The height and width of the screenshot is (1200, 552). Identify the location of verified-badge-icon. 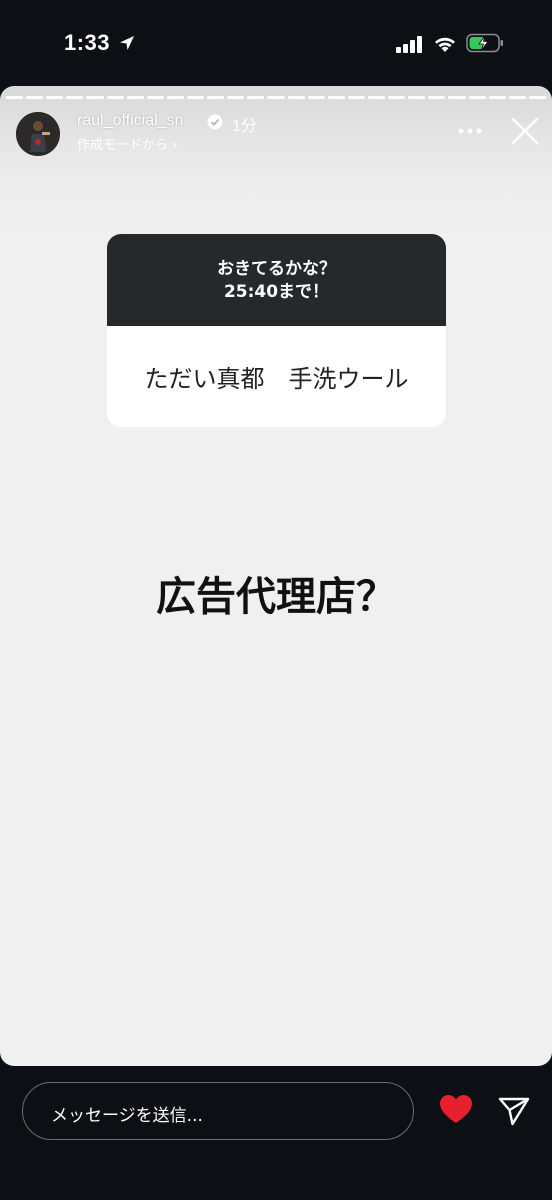
(215, 122).